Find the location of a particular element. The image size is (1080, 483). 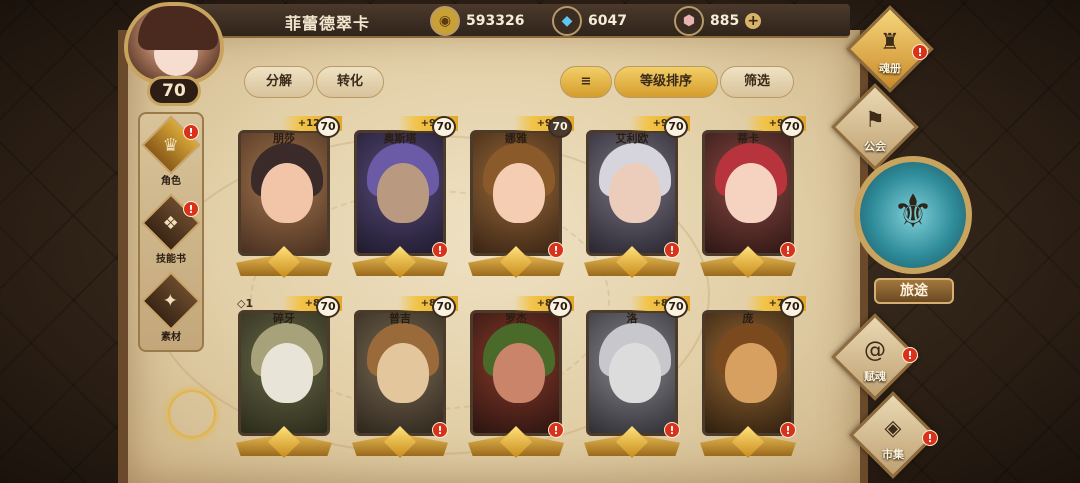

hero-name: 罗杰 is located at coordinates (516, 318).